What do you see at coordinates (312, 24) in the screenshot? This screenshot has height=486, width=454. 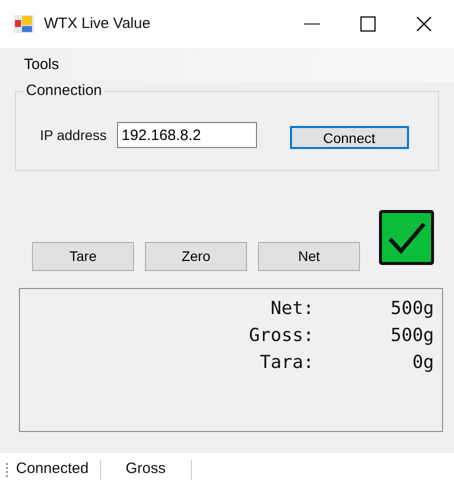 I see `minimize-icon` at bounding box center [312, 24].